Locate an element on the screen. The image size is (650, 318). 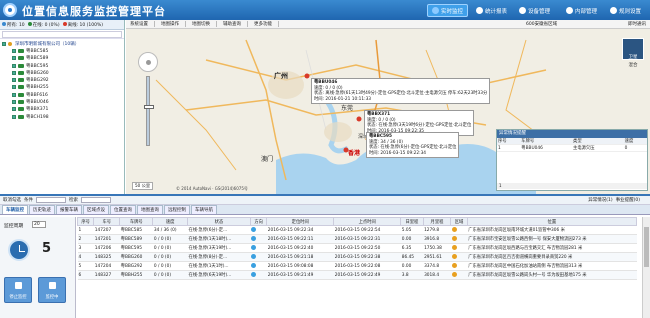
search-input is located at coordinates (96, 200).